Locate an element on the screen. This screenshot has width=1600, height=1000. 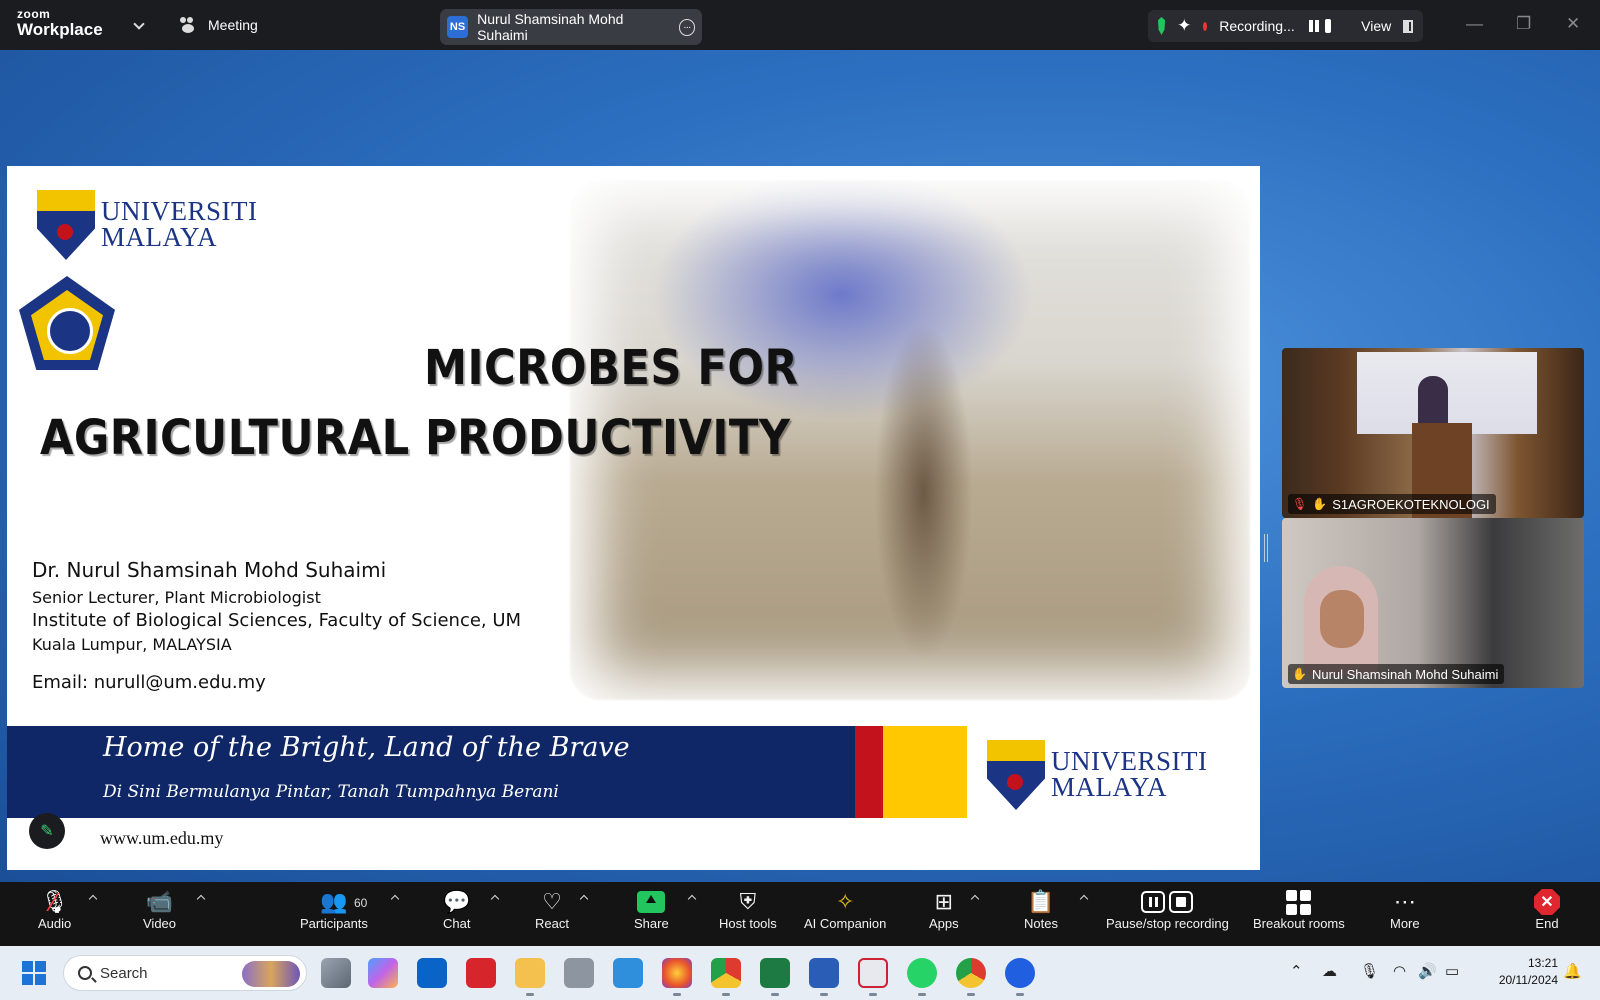
audio-options-caret is located at coordinates (93, 899).